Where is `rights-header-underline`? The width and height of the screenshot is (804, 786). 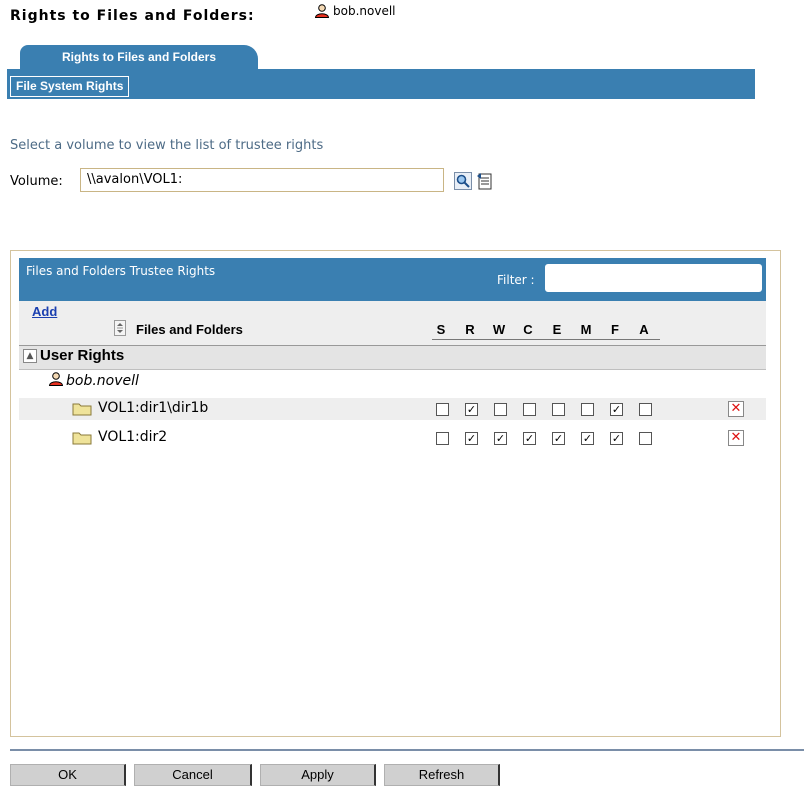
rights-header-underline is located at coordinates (546, 339).